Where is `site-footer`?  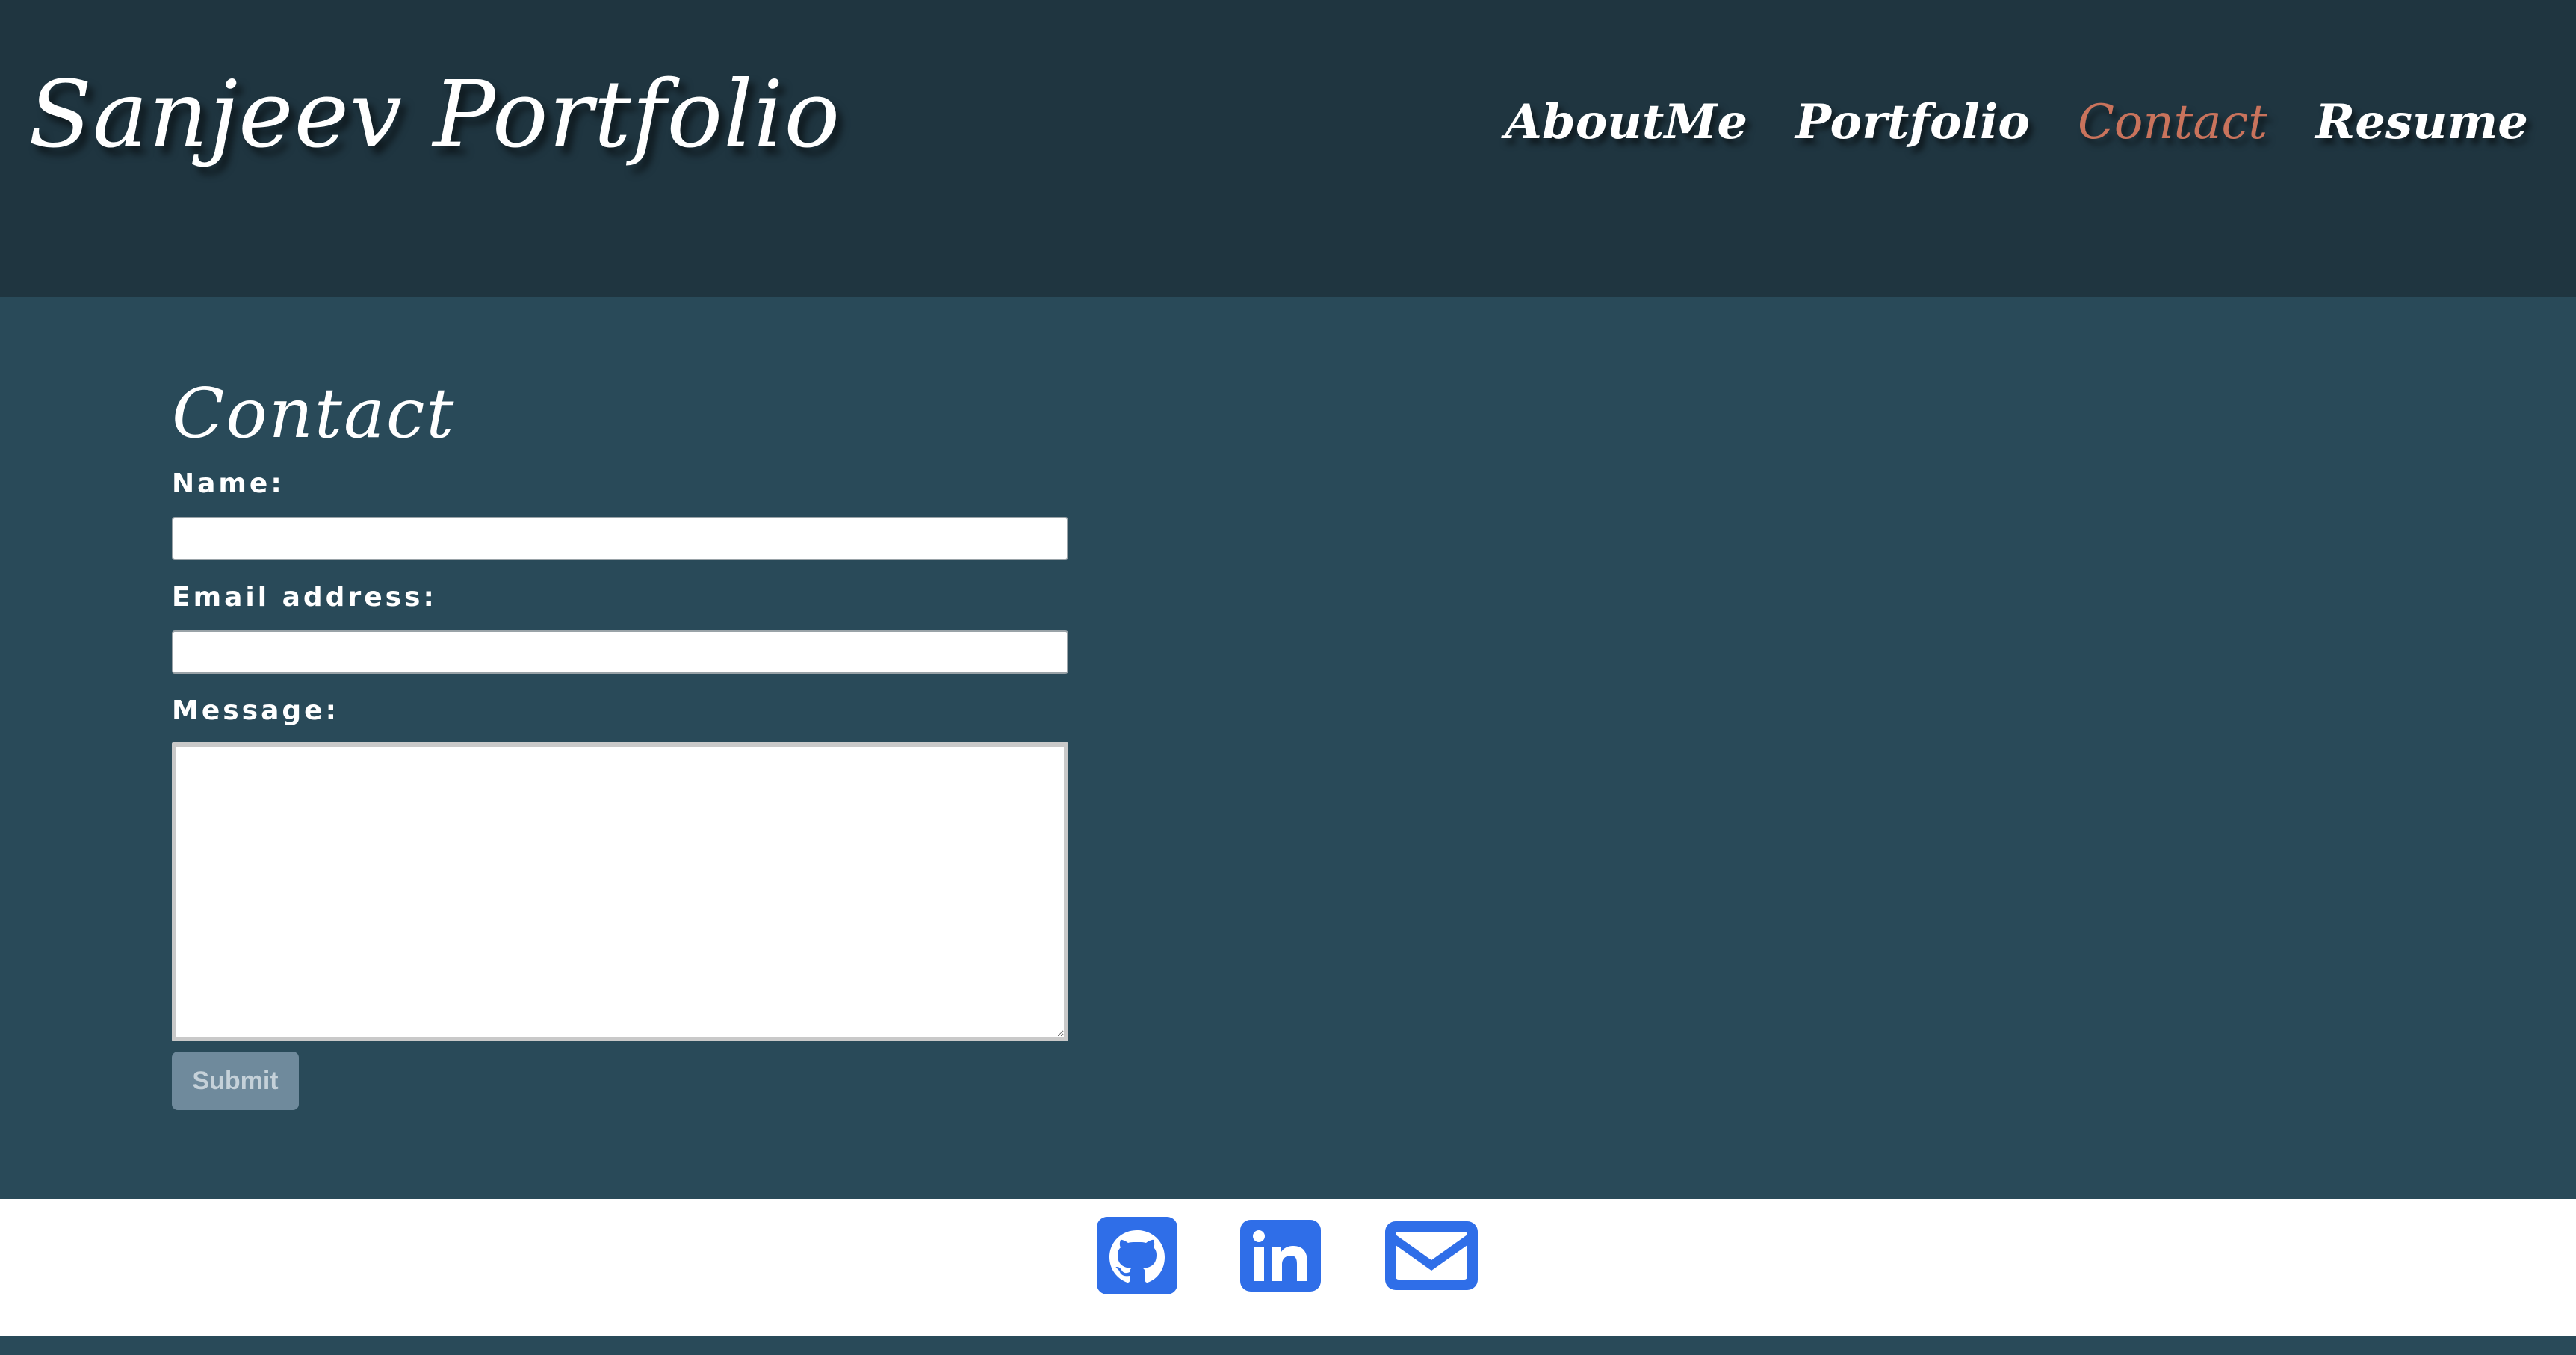
site-footer is located at coordinates (1288, 1268).